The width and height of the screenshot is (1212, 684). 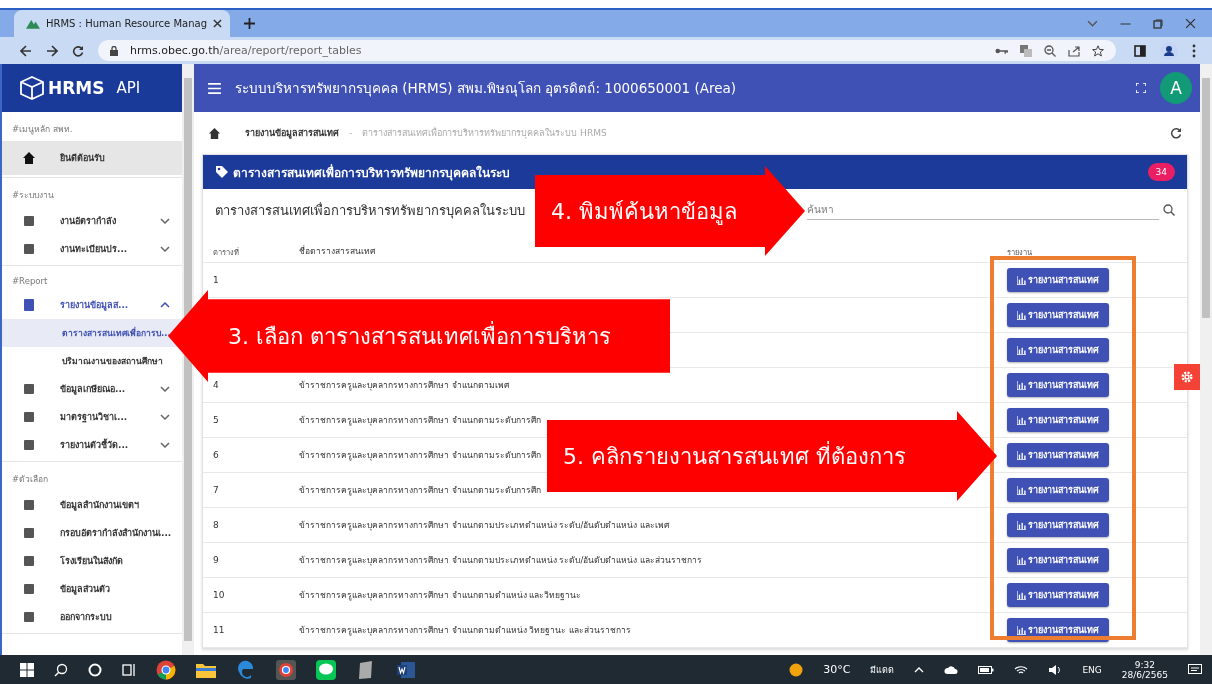 What do you see at coordinates (419, 335) in the screenshot?
I see `callout-text: 3. เลือก ตารางสารสนเทศเพื่อการบริหาร` at bounding box center [419, 335].